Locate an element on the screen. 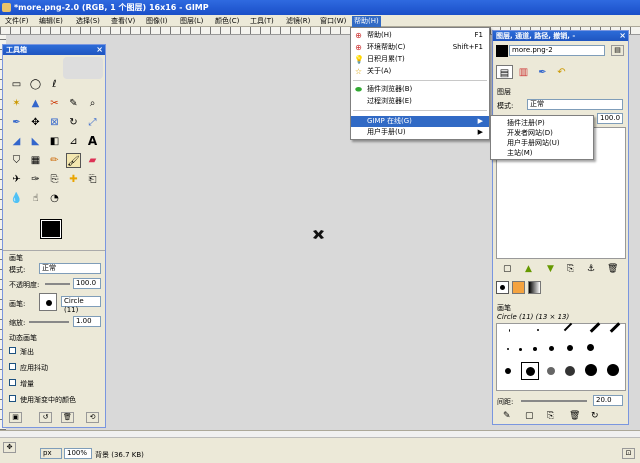 Image resolution: width=640 pixels, height=463 pixels. opacity-slider is located at coordinates (57, 284).